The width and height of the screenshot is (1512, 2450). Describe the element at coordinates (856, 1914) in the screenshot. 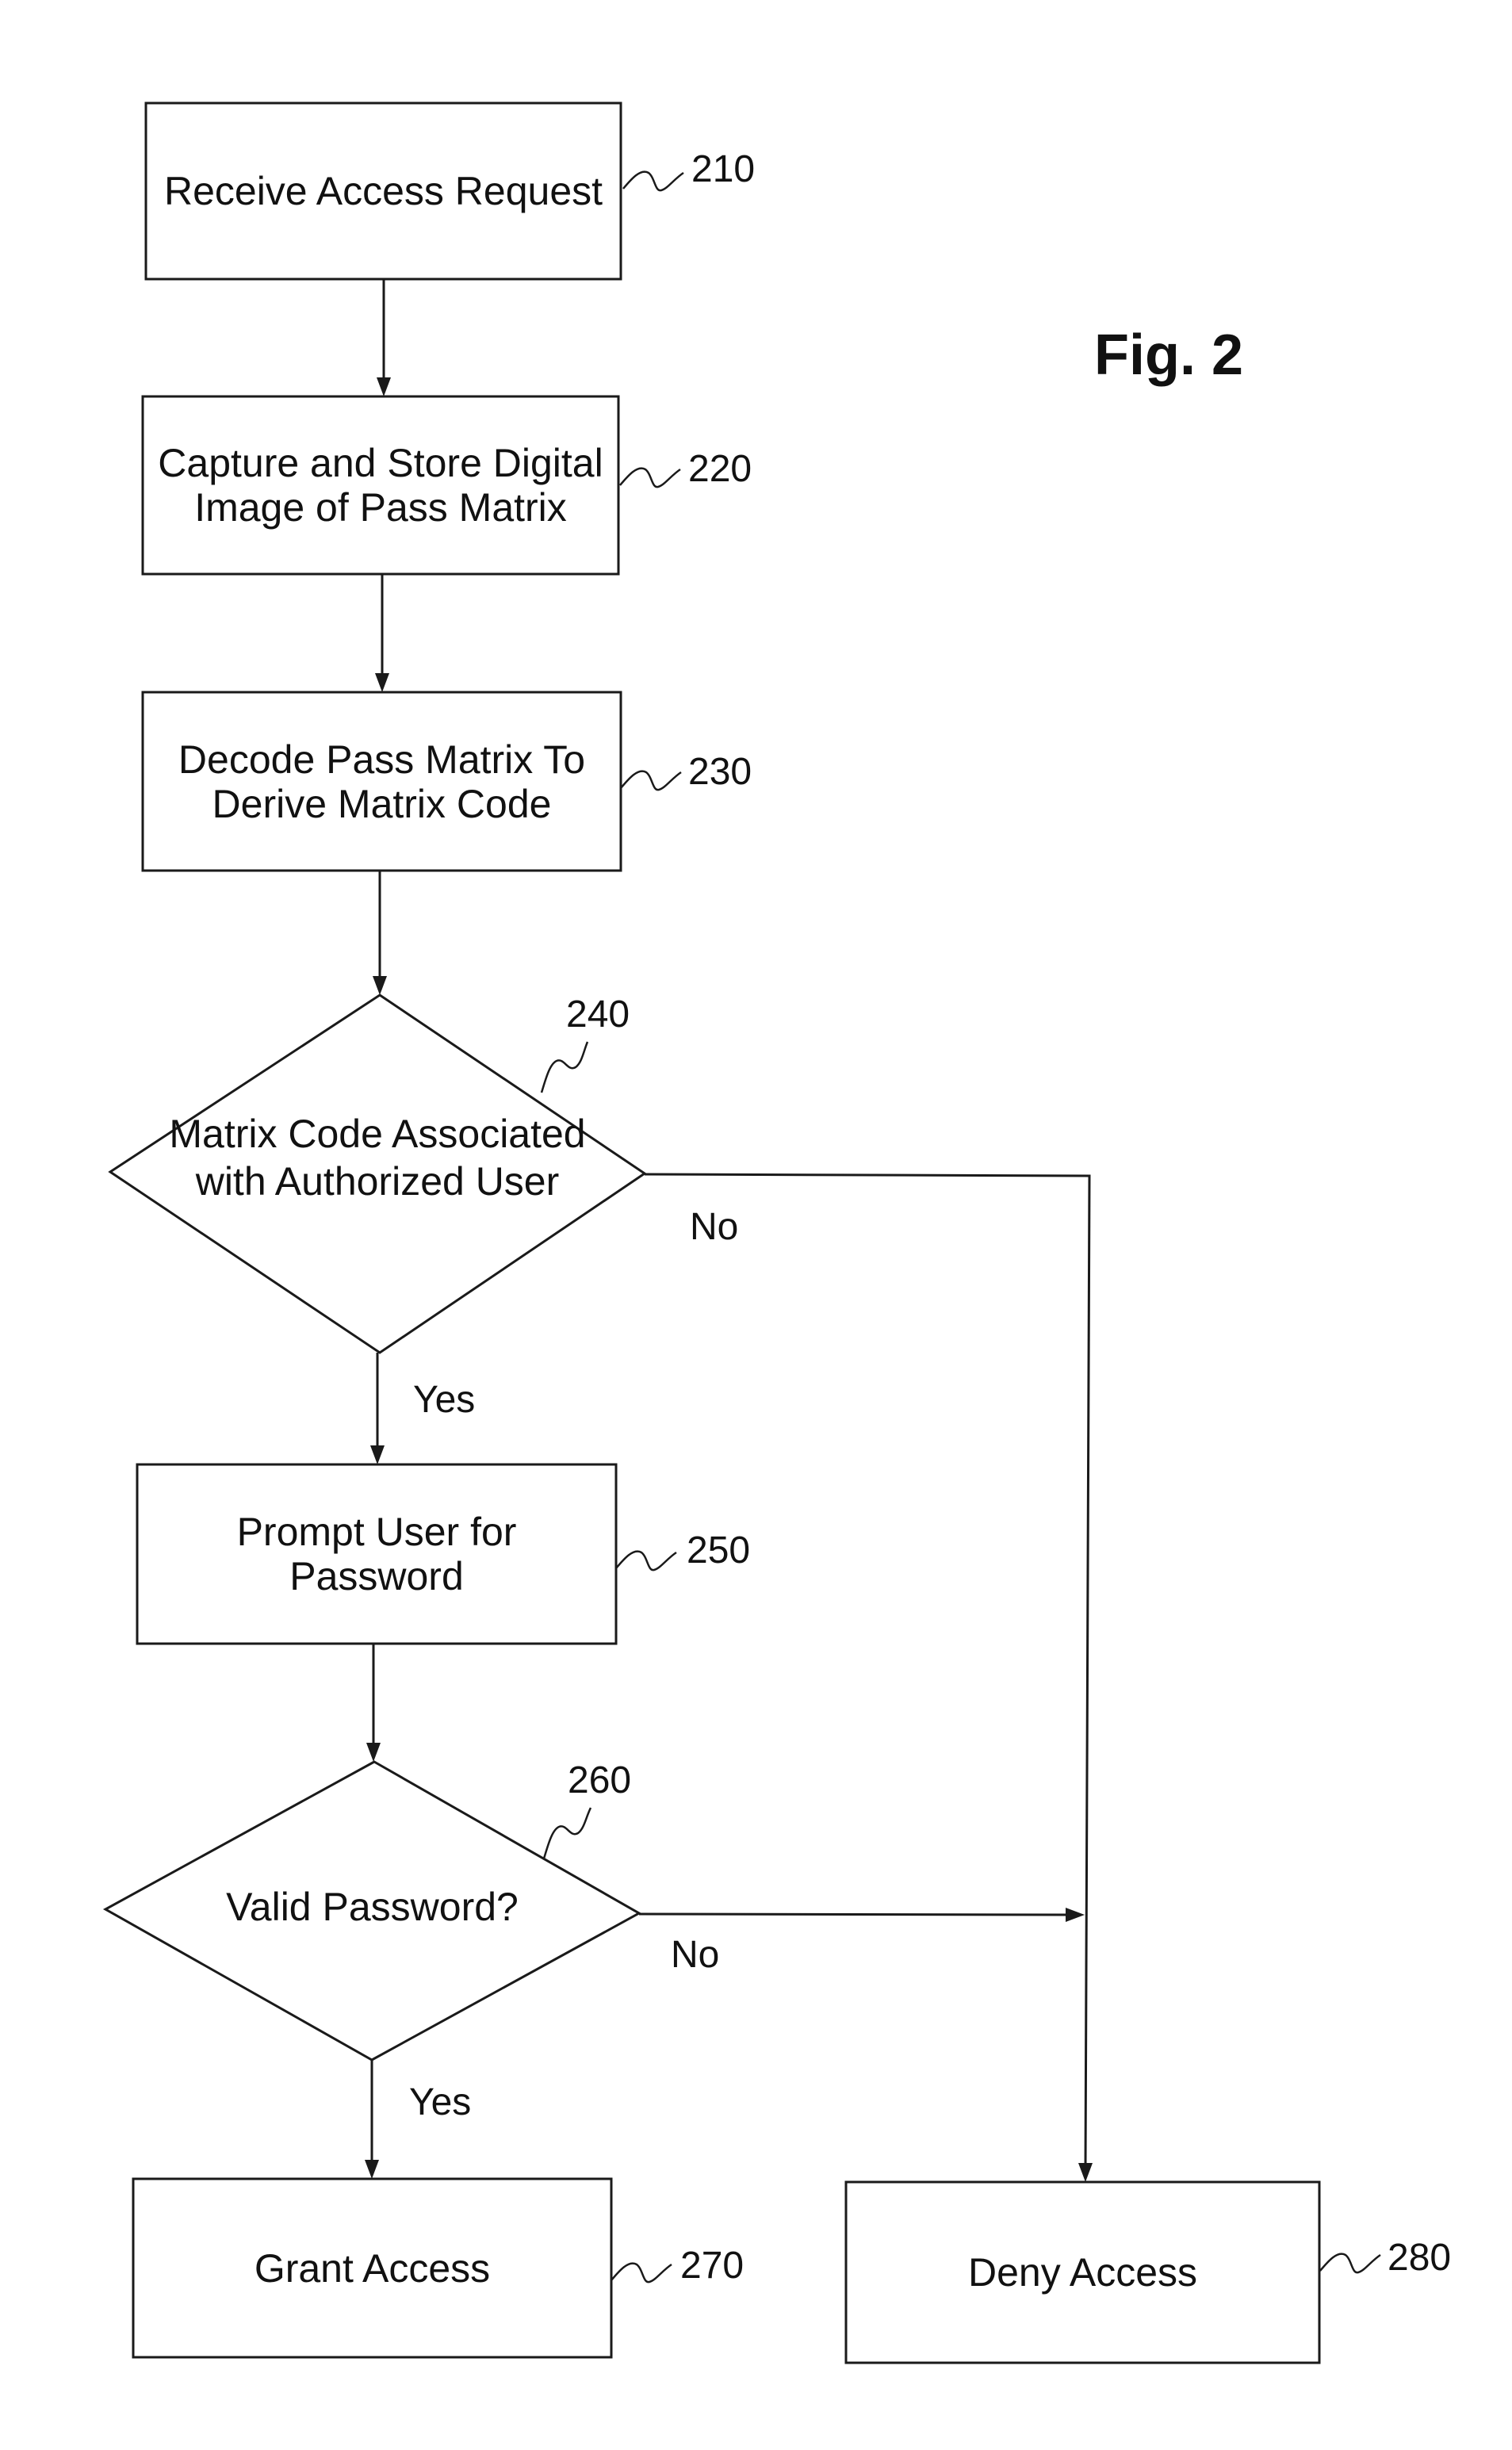

I see `connector-260-280-no` at that location.